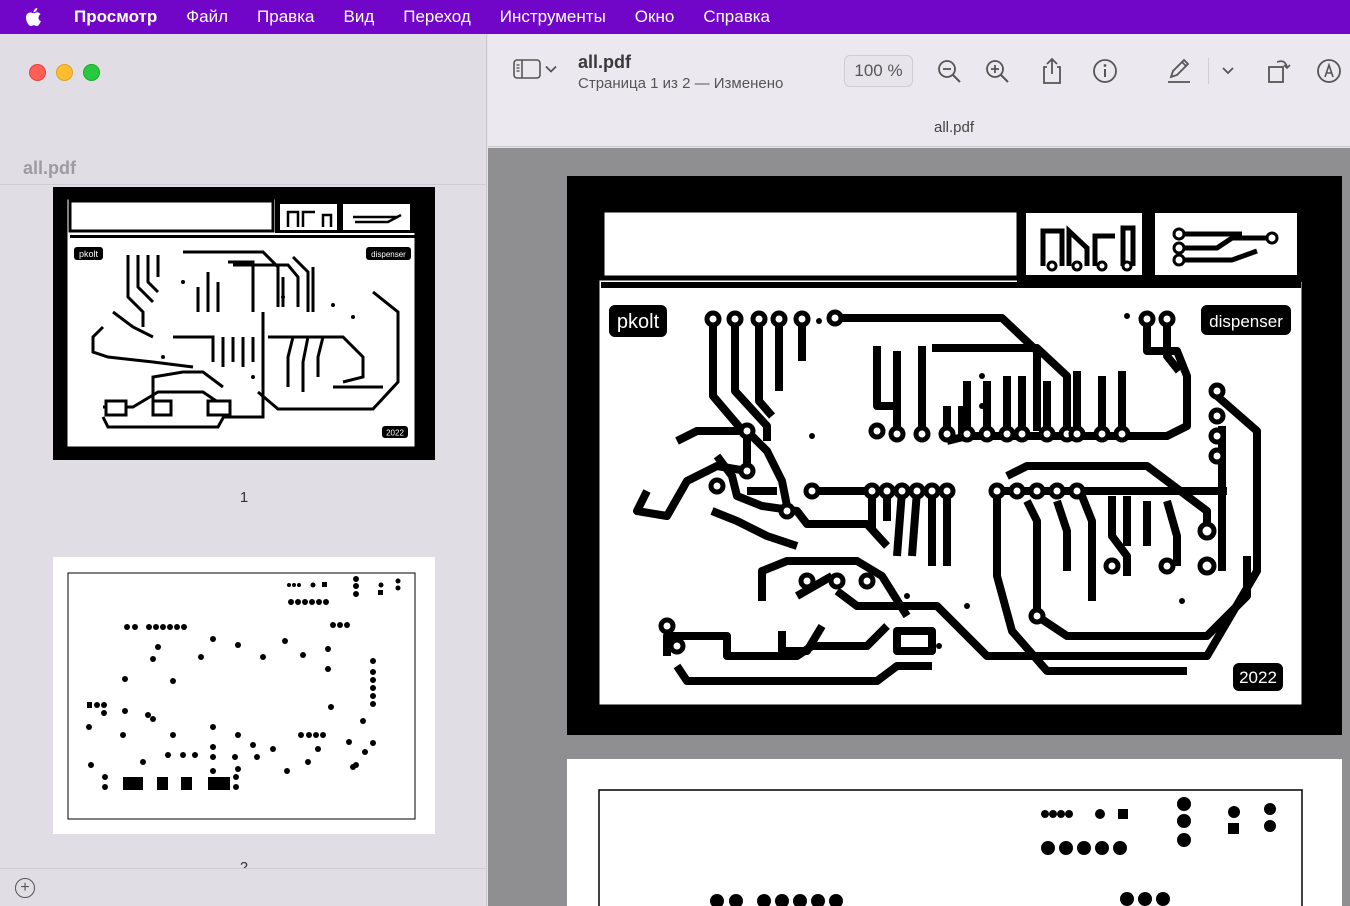  What do you see at coordinates (638, 322) in the screenshot?
I see `pcb-label-pkolt: pkolt` at bounding box center [638, 322].